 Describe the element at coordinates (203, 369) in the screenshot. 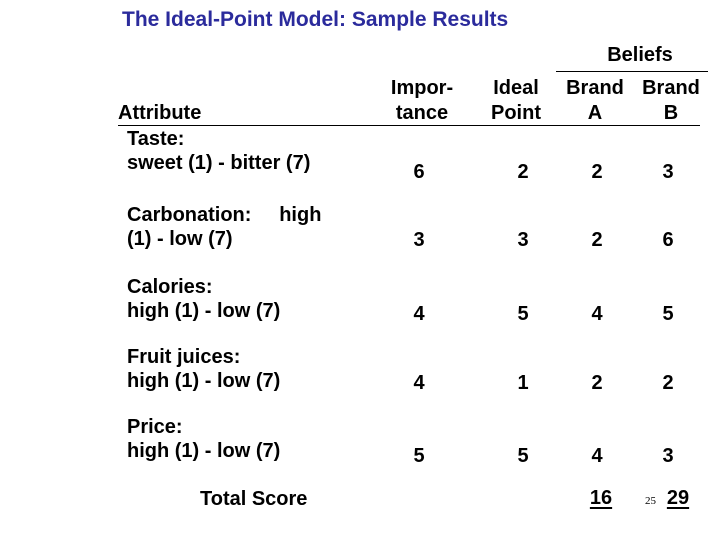

I see `row-fruit-juices-label: Fruit juices: high (1) - low (7)` at that location.